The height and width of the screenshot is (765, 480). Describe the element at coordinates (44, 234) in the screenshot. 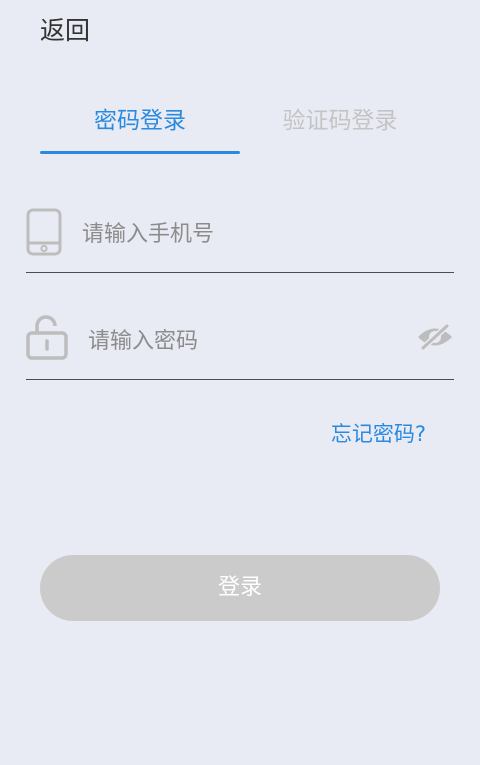

I see `phone-icon` at that location.